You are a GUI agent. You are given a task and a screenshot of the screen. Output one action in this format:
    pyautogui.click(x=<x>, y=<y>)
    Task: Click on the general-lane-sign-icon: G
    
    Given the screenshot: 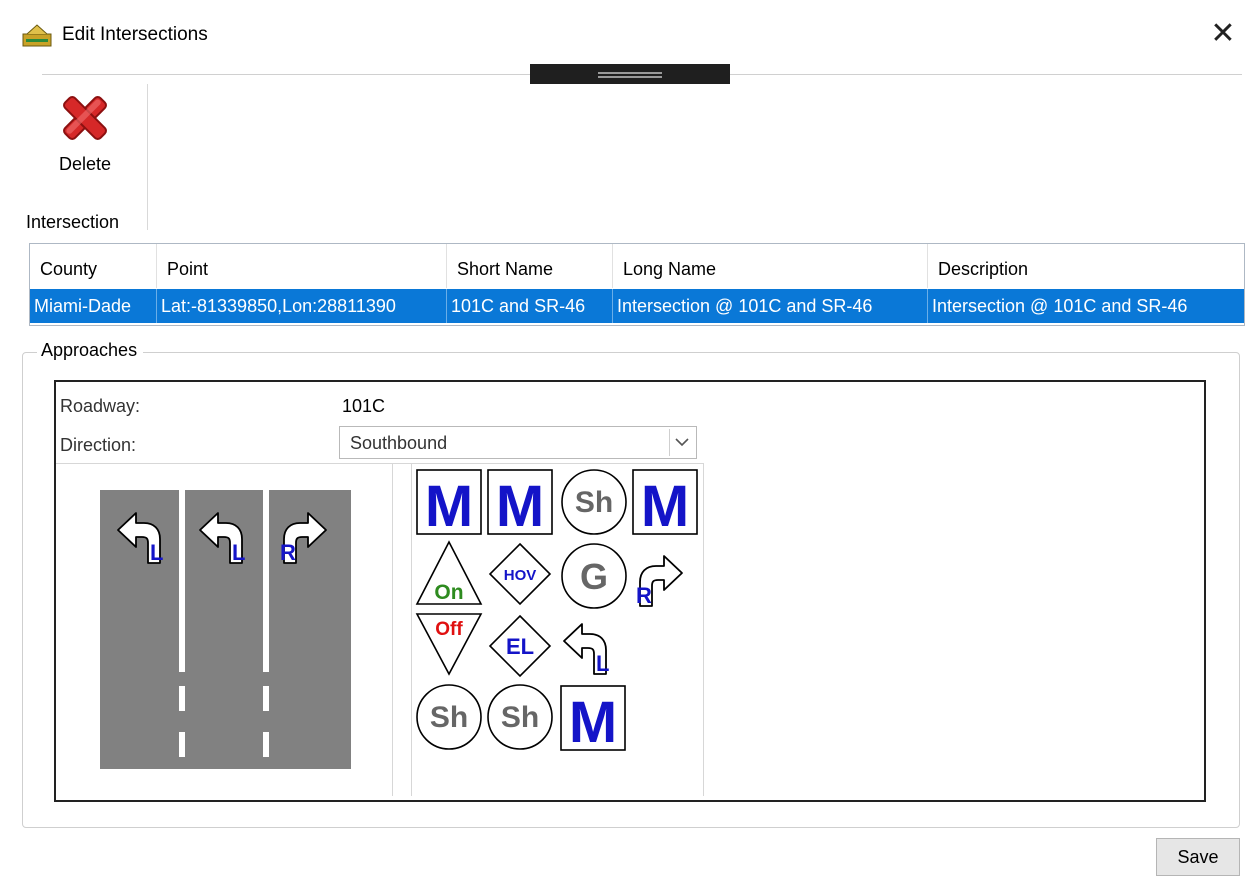 What is the action you would take?
    pyautogui.click(x=594, y=576)
    